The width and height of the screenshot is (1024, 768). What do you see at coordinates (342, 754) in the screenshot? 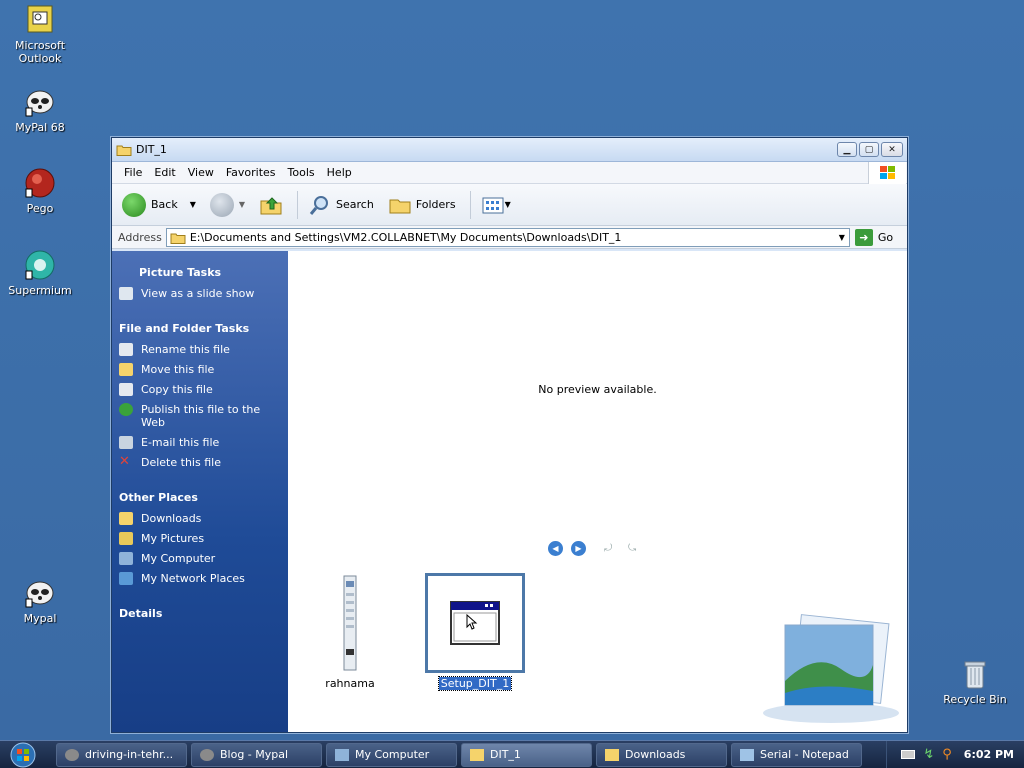
I see `computer-icon` at bounding box center [342, 754].